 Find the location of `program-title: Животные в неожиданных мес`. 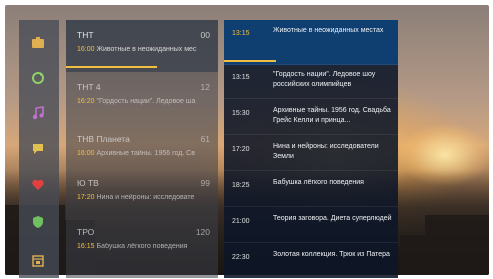

program-title: Животные в неожиданных мес is located at coordinates (146, 49).